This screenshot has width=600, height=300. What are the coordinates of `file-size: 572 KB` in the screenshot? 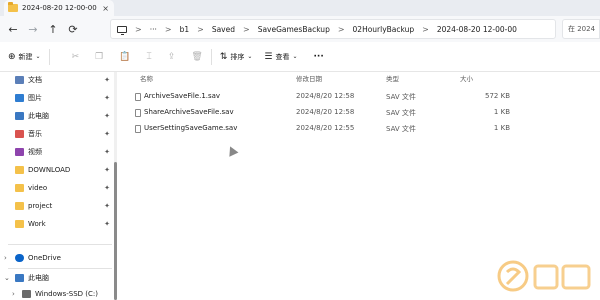 It's located at (497, 96).